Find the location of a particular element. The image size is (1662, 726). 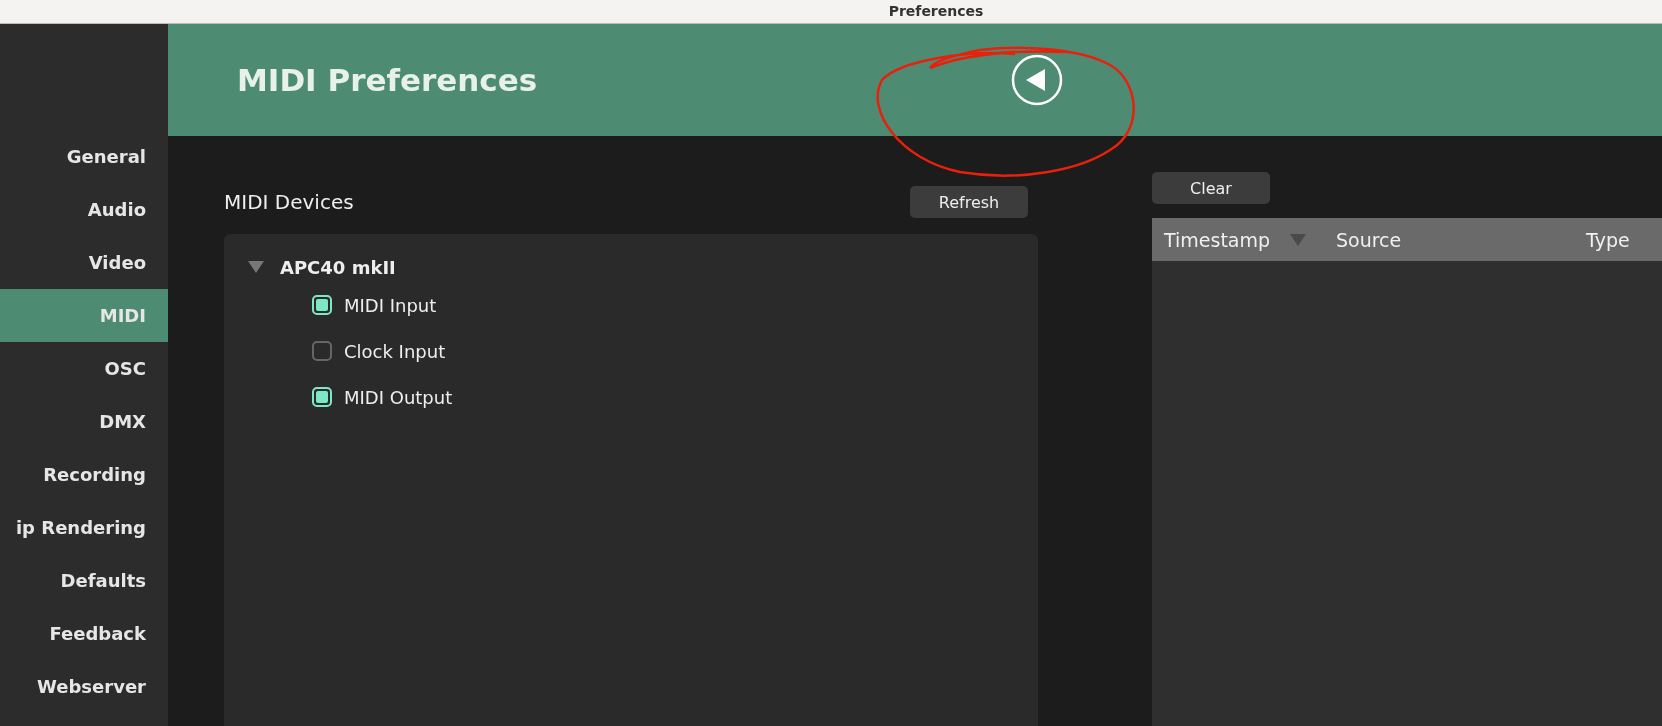

checkbox is located at coordinates (322, 351).